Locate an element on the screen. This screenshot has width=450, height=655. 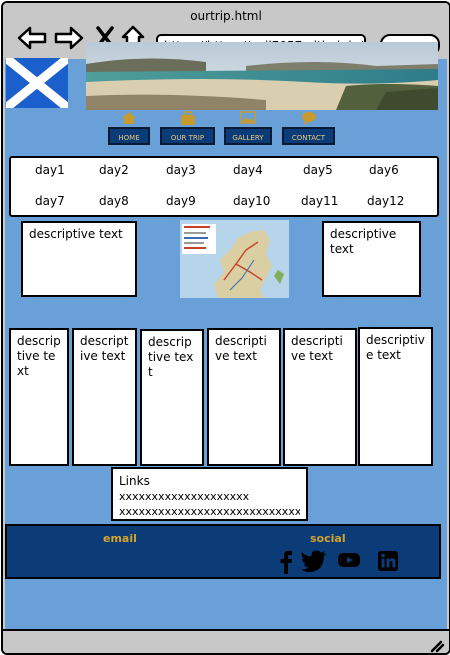
home-icon is located at coordinates (129, 118).